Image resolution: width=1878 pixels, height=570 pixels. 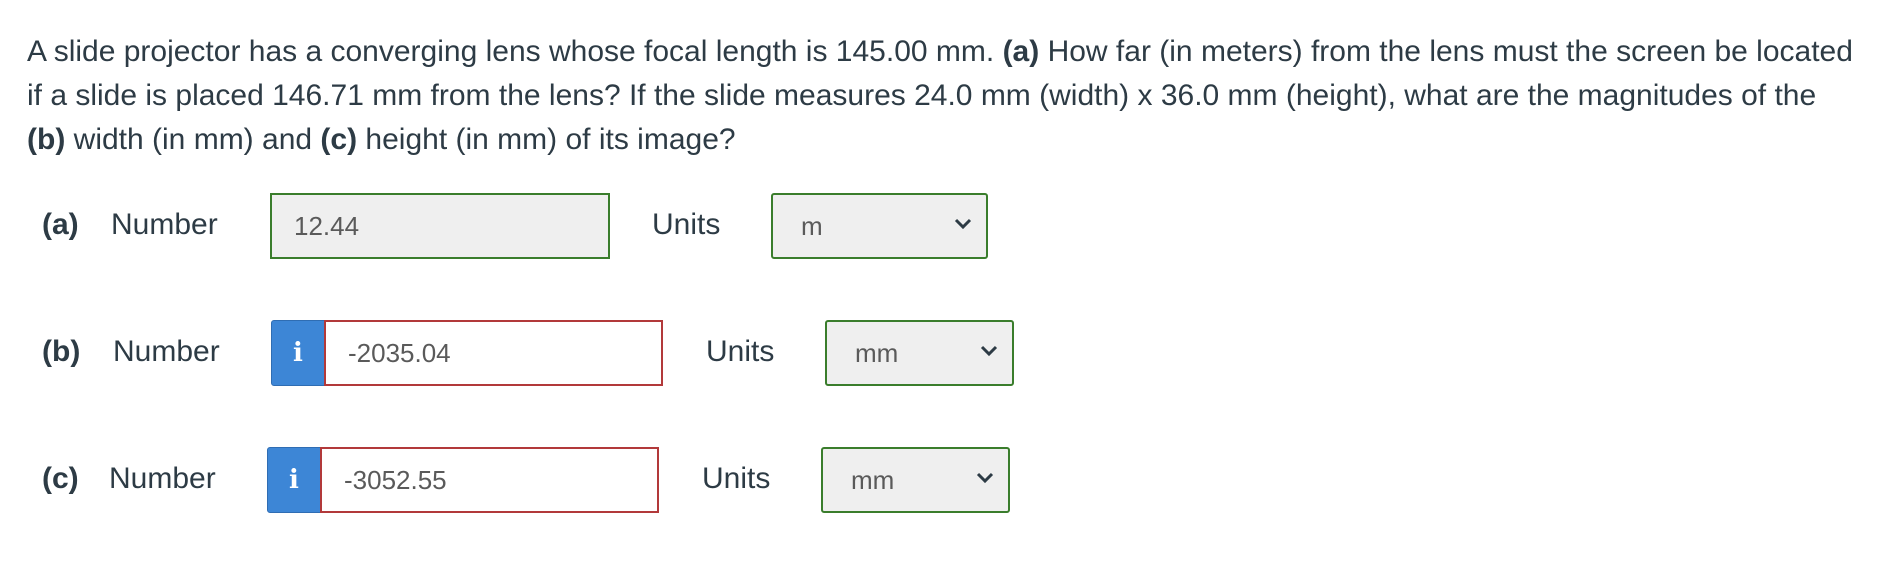 What do you see at coordinates (489, 480) in the screenshot?
I see `number-input-c: -3052.55` at bounding box center [489, 480].